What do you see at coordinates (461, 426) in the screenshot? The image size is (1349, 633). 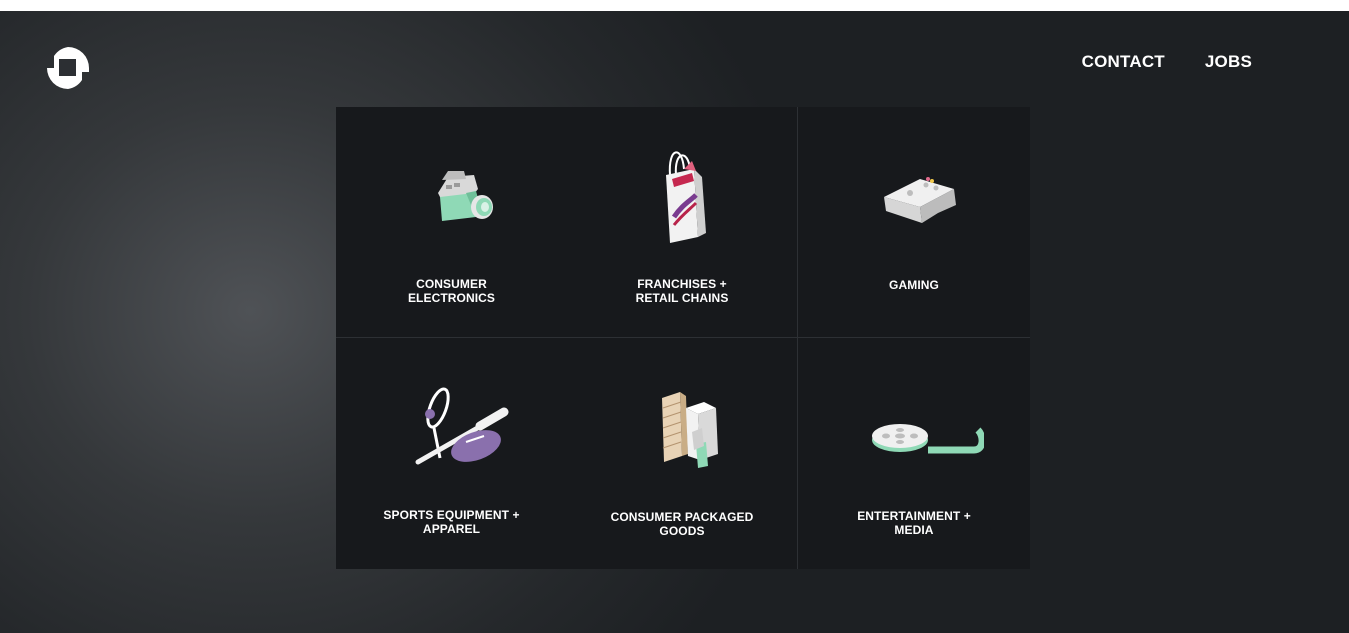 I see `sports-equipment-icon` at bounding box center [461, 426].